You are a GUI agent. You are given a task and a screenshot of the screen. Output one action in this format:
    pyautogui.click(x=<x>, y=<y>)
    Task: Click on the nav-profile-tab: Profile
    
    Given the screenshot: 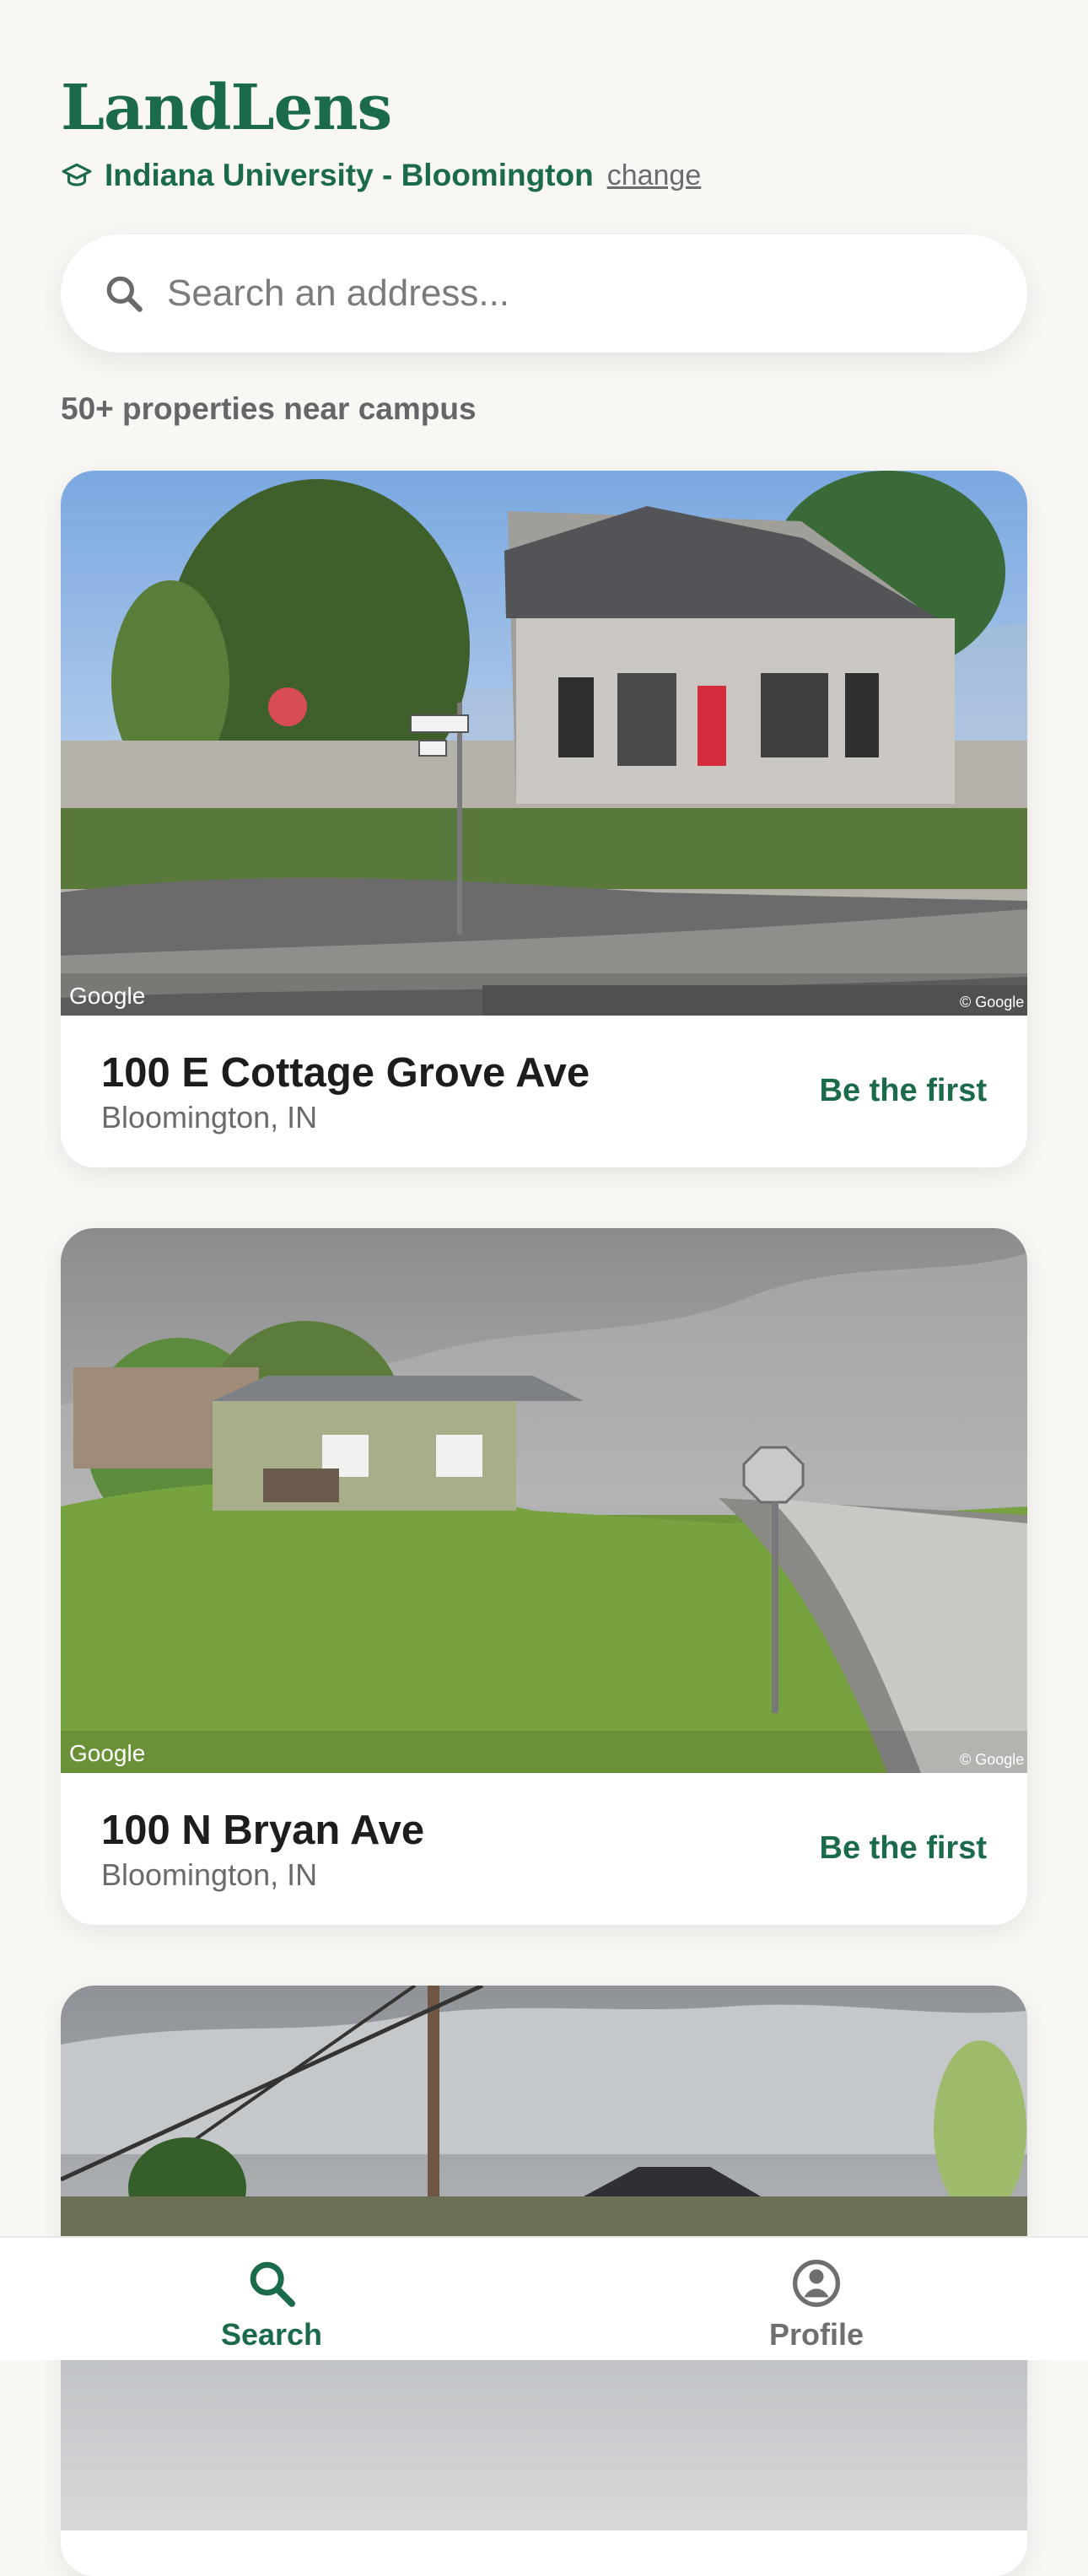 What is the action you would take?
    pyautogui.click(x=816, y=2304)
    